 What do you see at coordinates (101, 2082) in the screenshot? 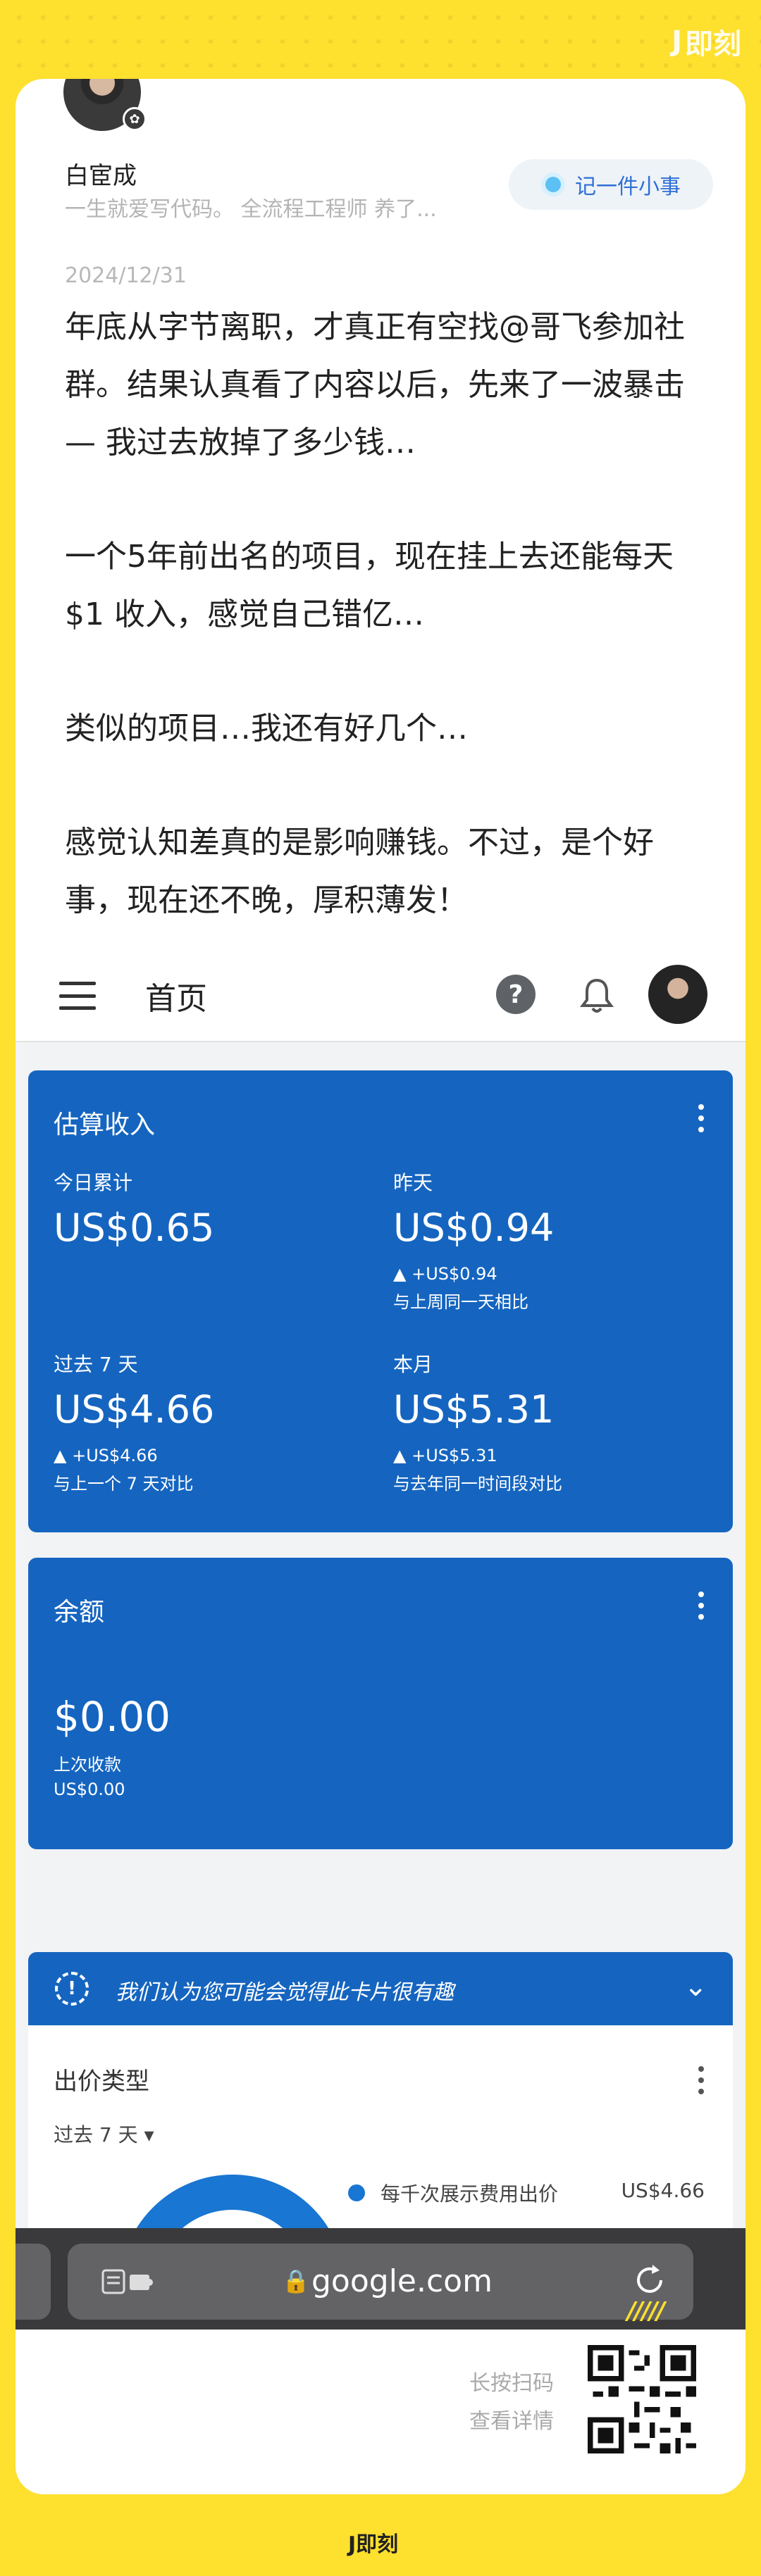
I see `card-title: 出价类型` at bounding box center [101, 2082].